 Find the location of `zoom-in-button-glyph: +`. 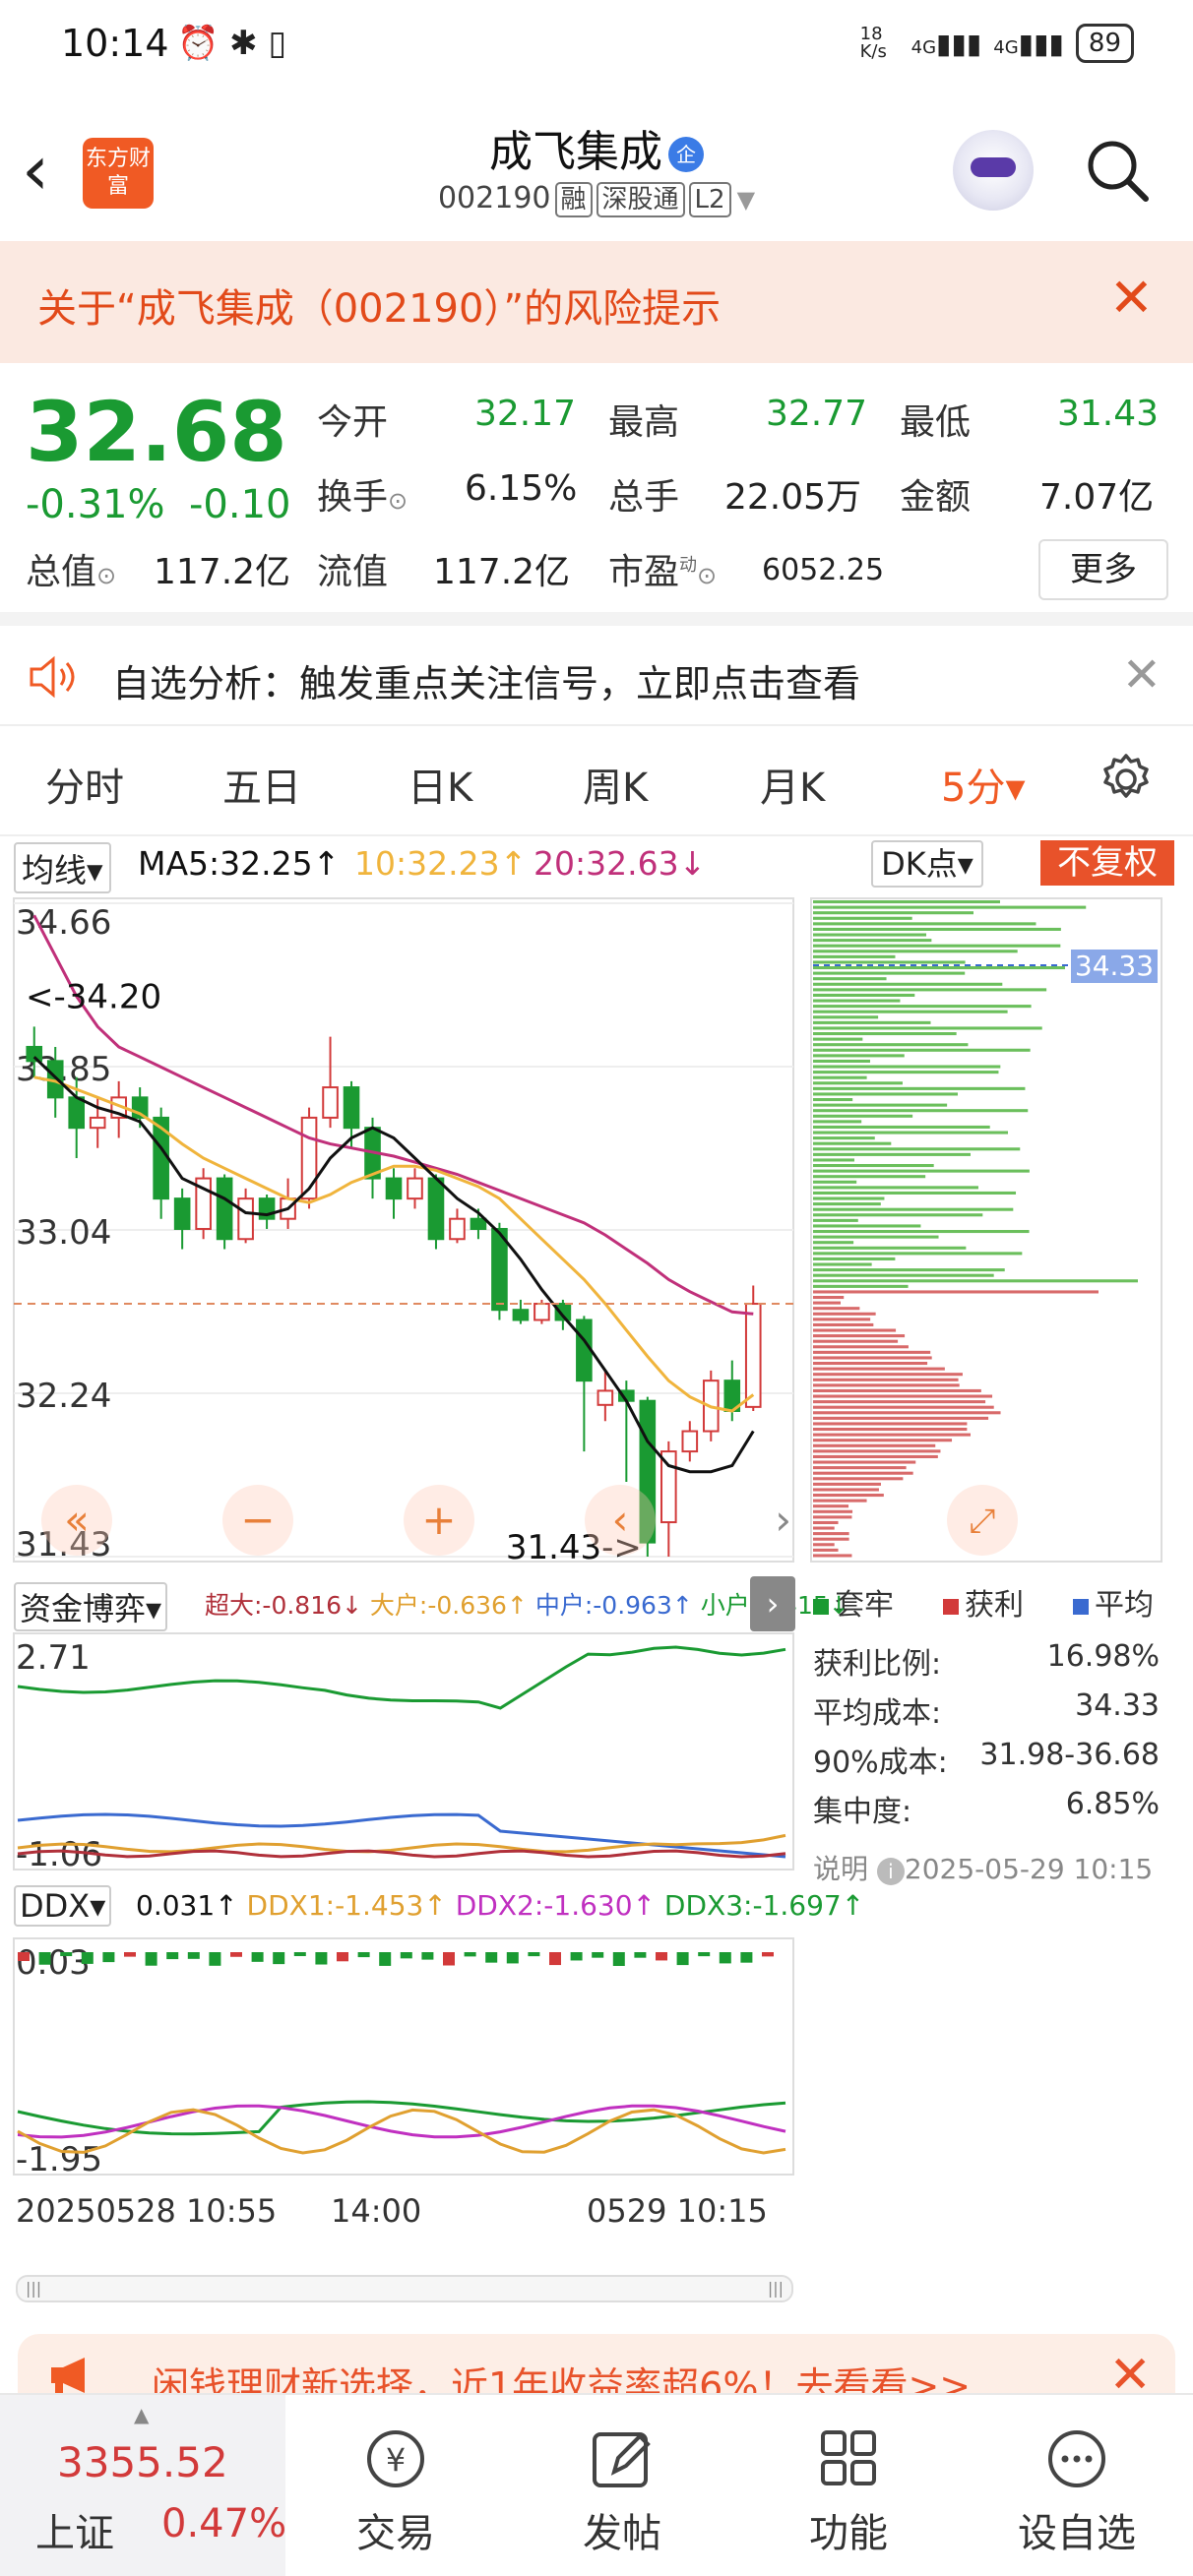

zoom-in-button-glyph: + is located at coordinates (438, 1520).